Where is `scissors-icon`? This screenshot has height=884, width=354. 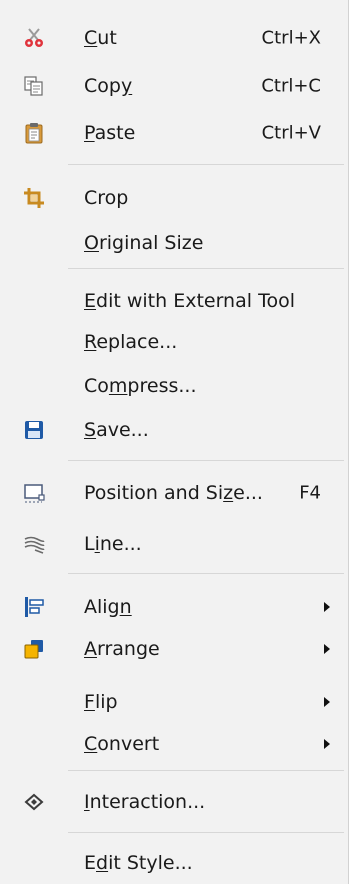 scissors-icon is located at coordinates (34, 38).